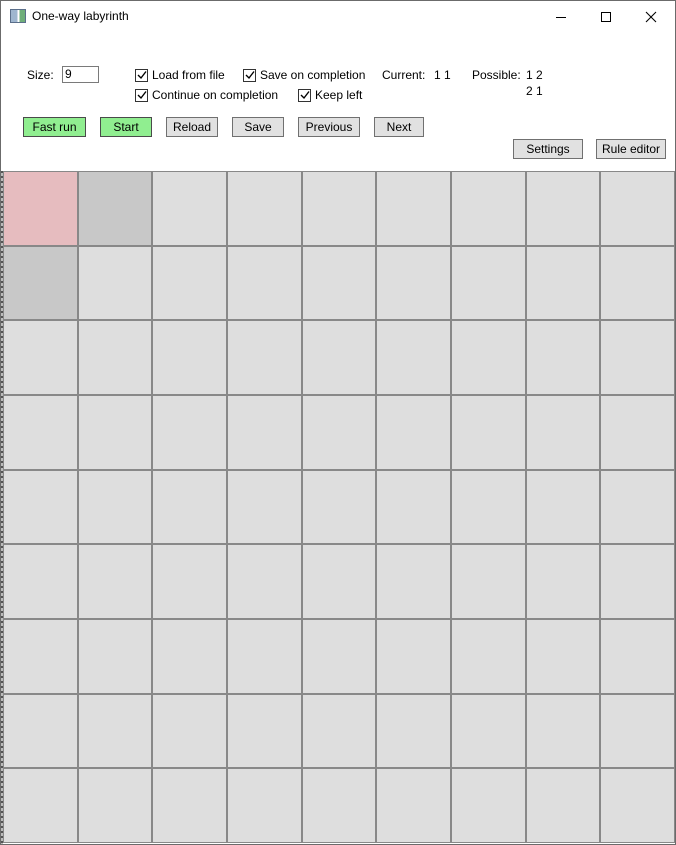 This screenshot has height=845, width=676. Describe the element at coordinates (18, 16) in the screenshot. I see `app-icon` at that location.